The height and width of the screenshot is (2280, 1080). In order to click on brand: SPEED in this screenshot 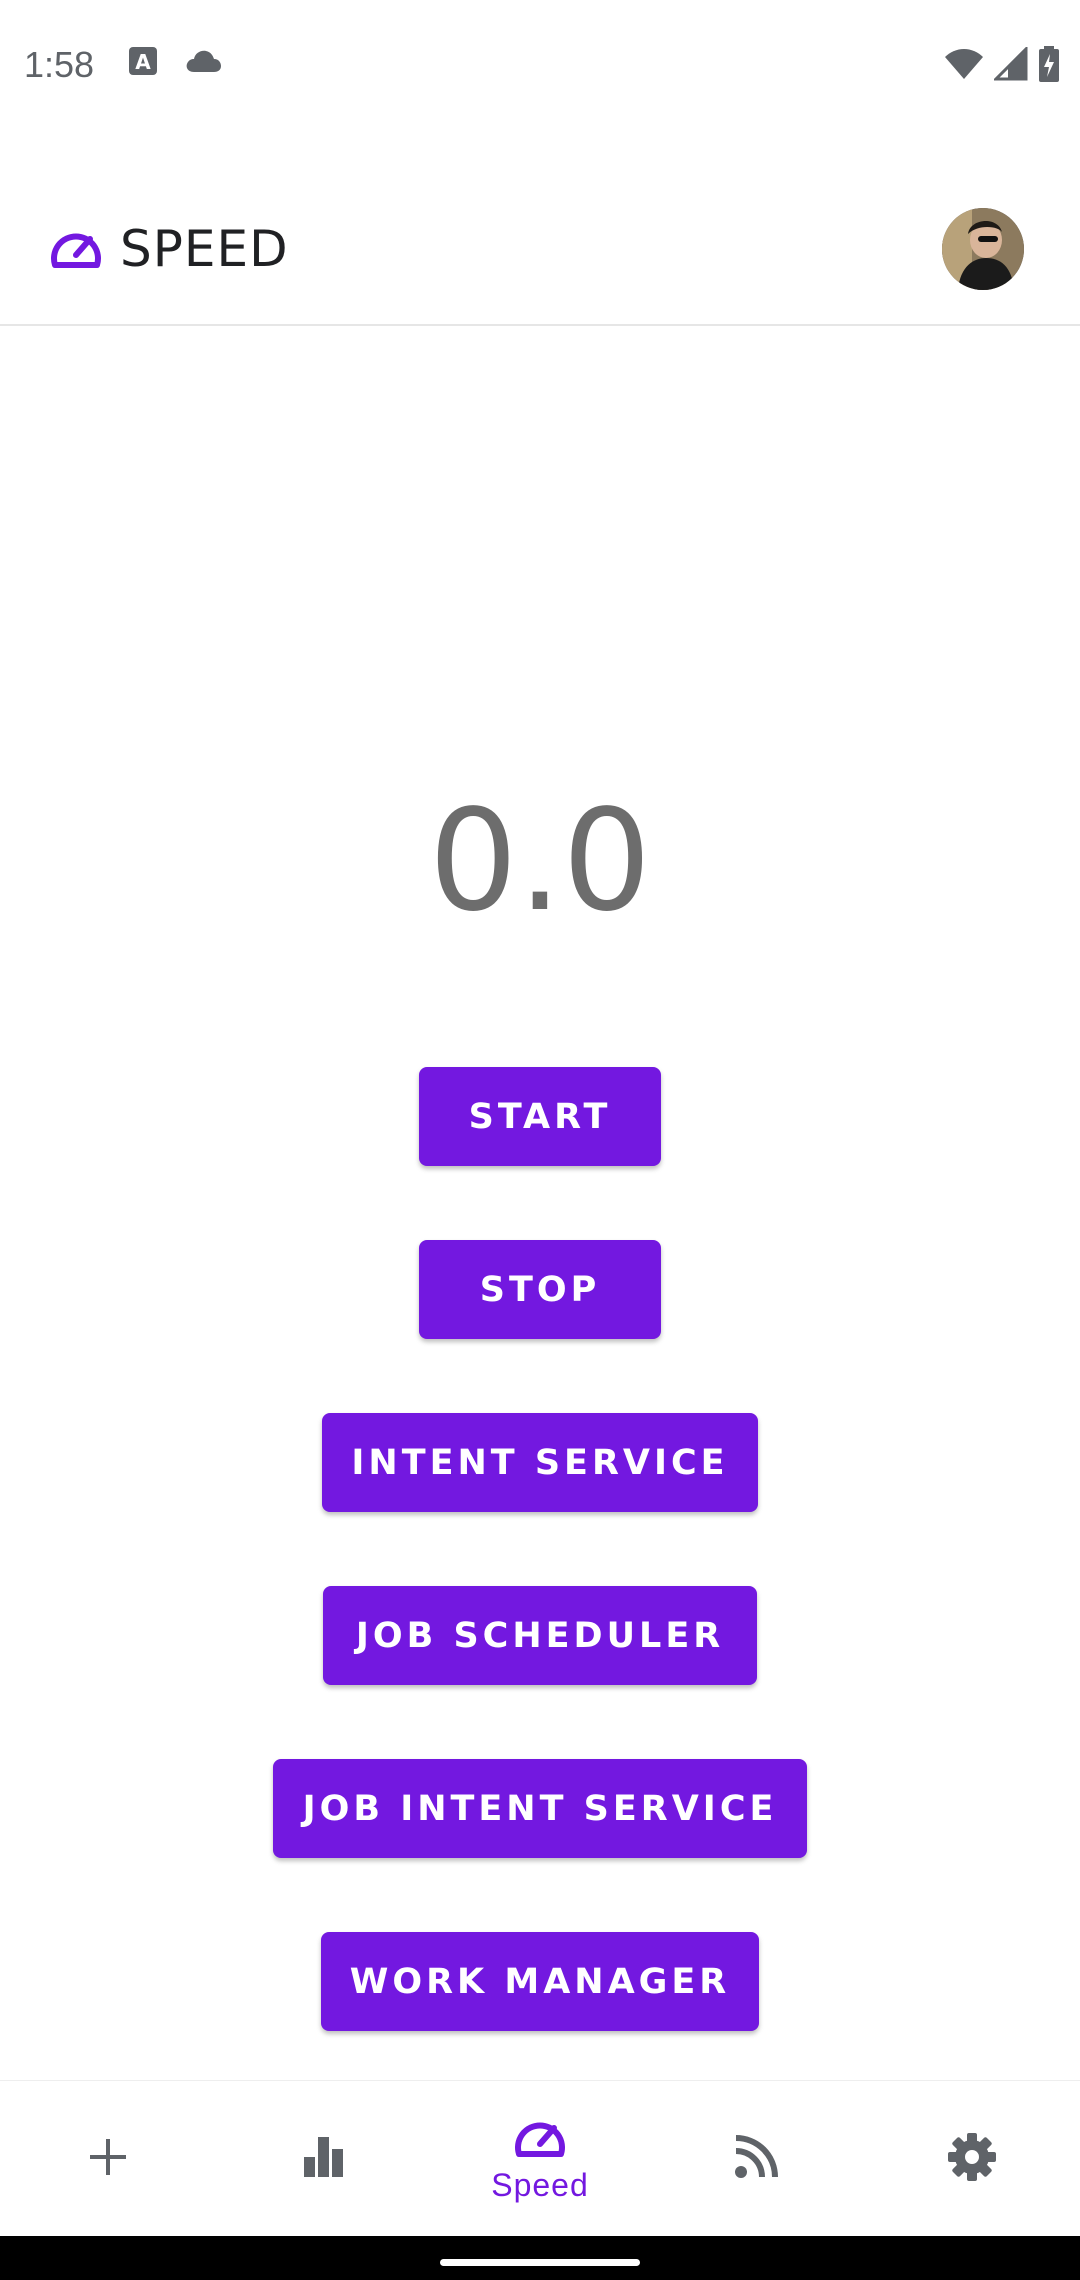, I will do `click(168, 249)`.